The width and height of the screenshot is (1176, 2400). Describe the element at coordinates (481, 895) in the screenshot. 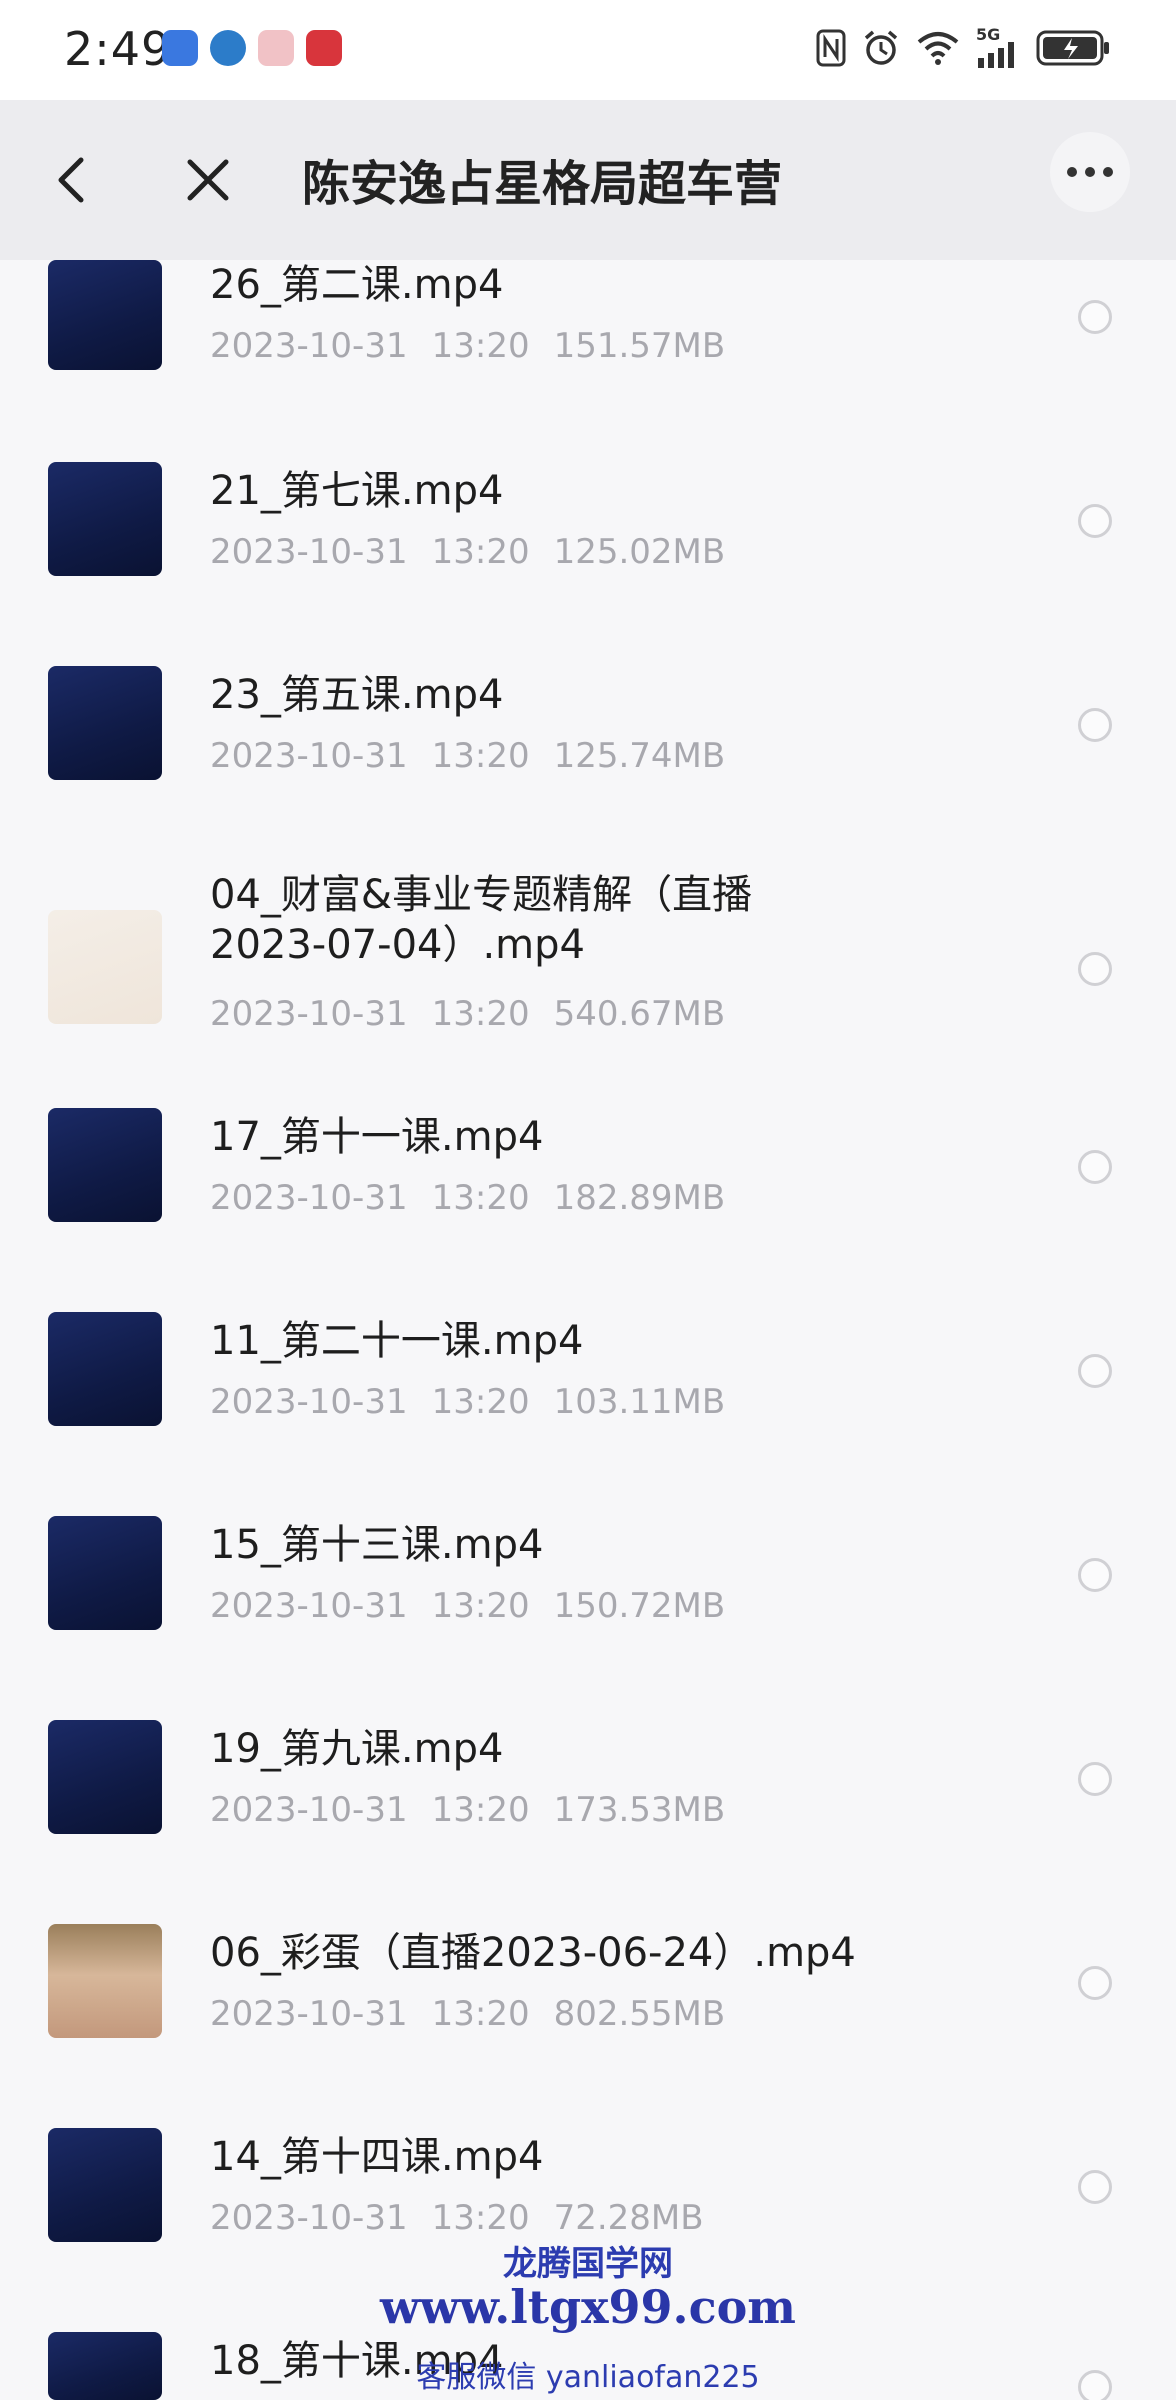

I see `file-name: 04_财富&事业专题精解（直播` at that location.